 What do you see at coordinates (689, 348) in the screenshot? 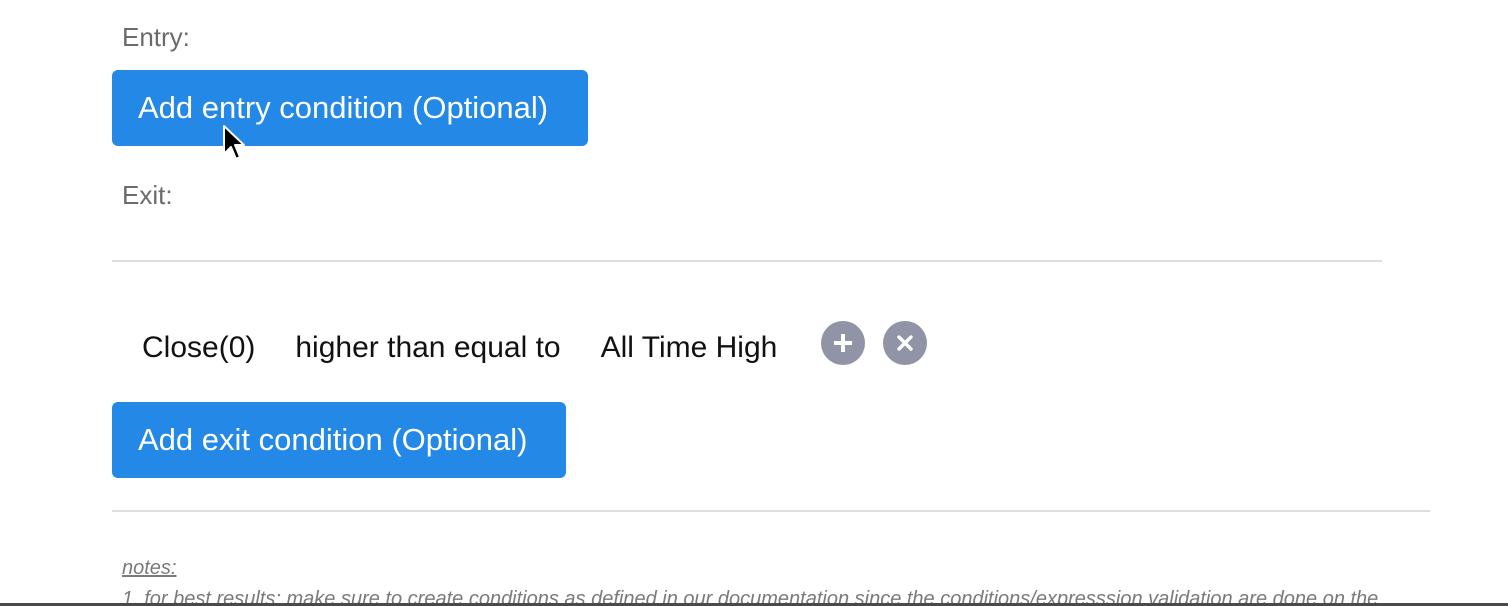
I see `condition-right-operand: All Time High` at bounding box center [689, 348].